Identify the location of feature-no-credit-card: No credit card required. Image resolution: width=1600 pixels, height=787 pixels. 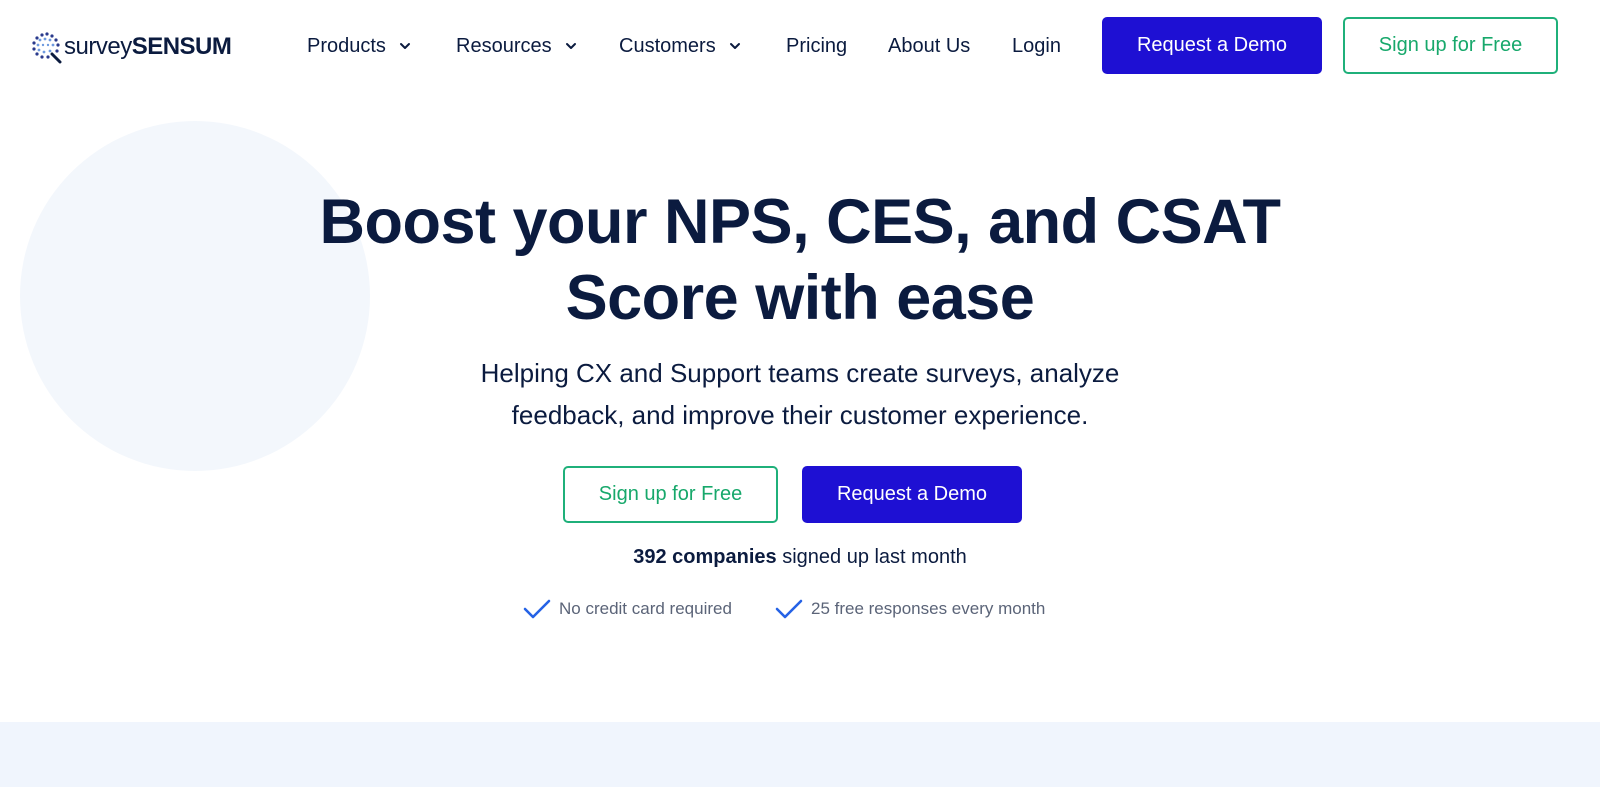
(627, 609).